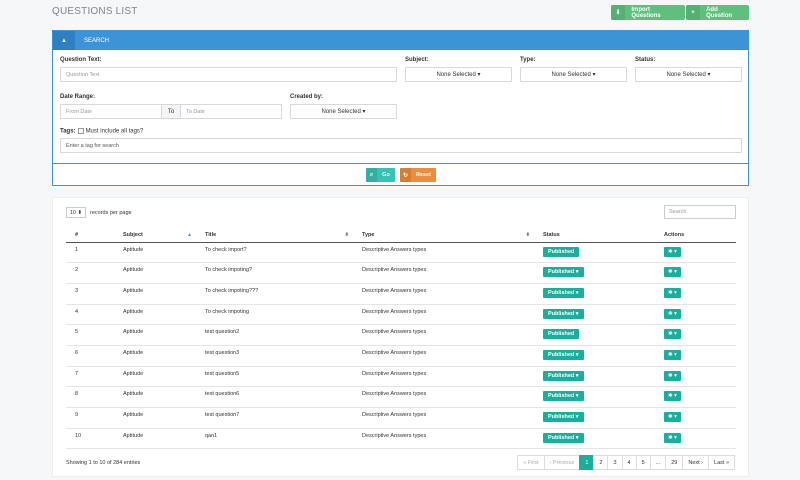  Describe the element at coordinates (443, 236) in the screenshot. I see `column-header-type: Type ⬍` at that location.